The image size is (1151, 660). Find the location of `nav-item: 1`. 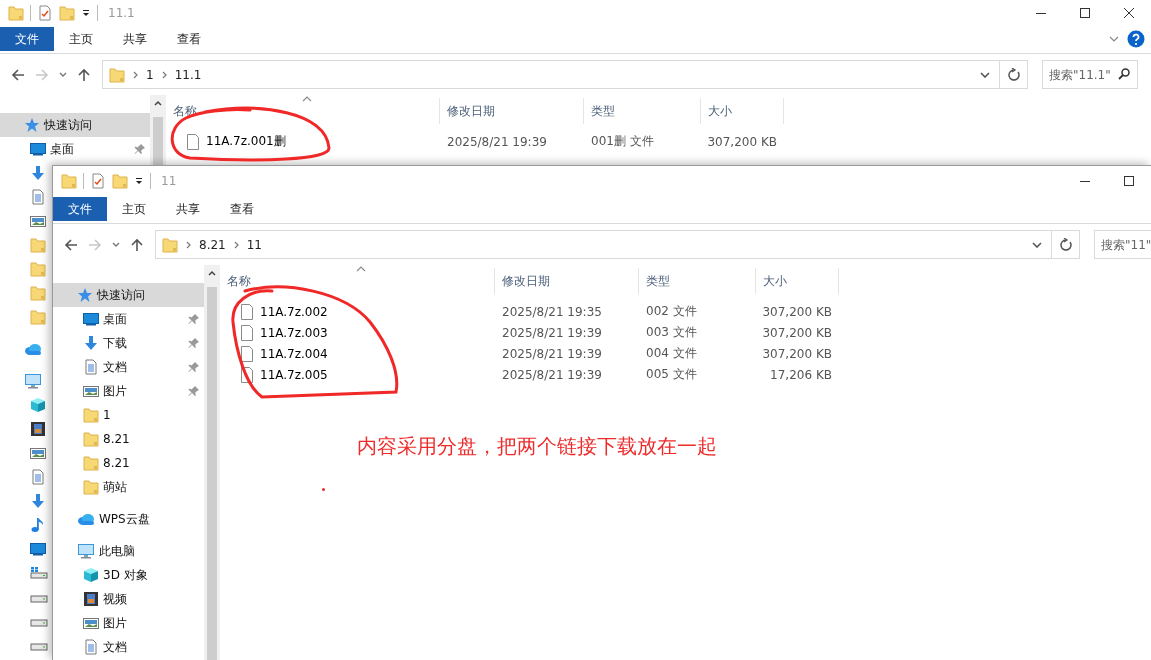

nav-item: 1 is located at coordinates (128, 415).